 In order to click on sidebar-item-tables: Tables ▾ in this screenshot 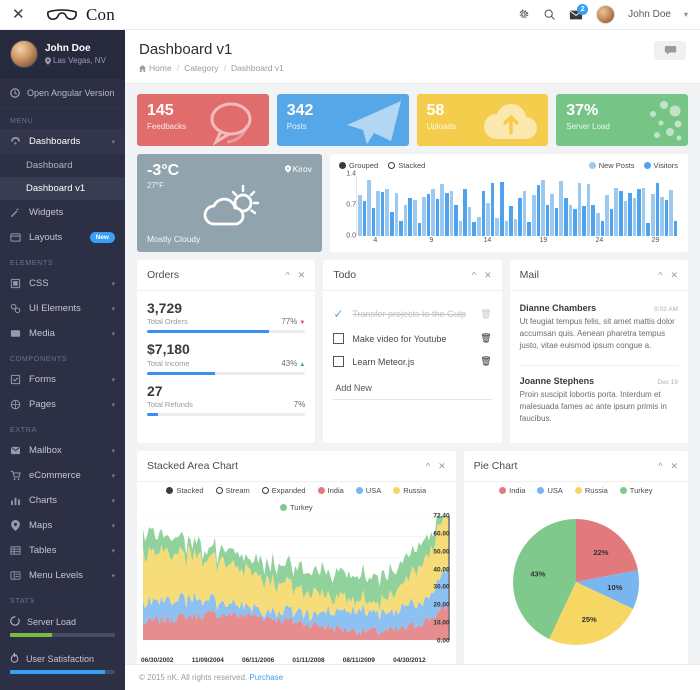, I will do `click(62, 550)`.